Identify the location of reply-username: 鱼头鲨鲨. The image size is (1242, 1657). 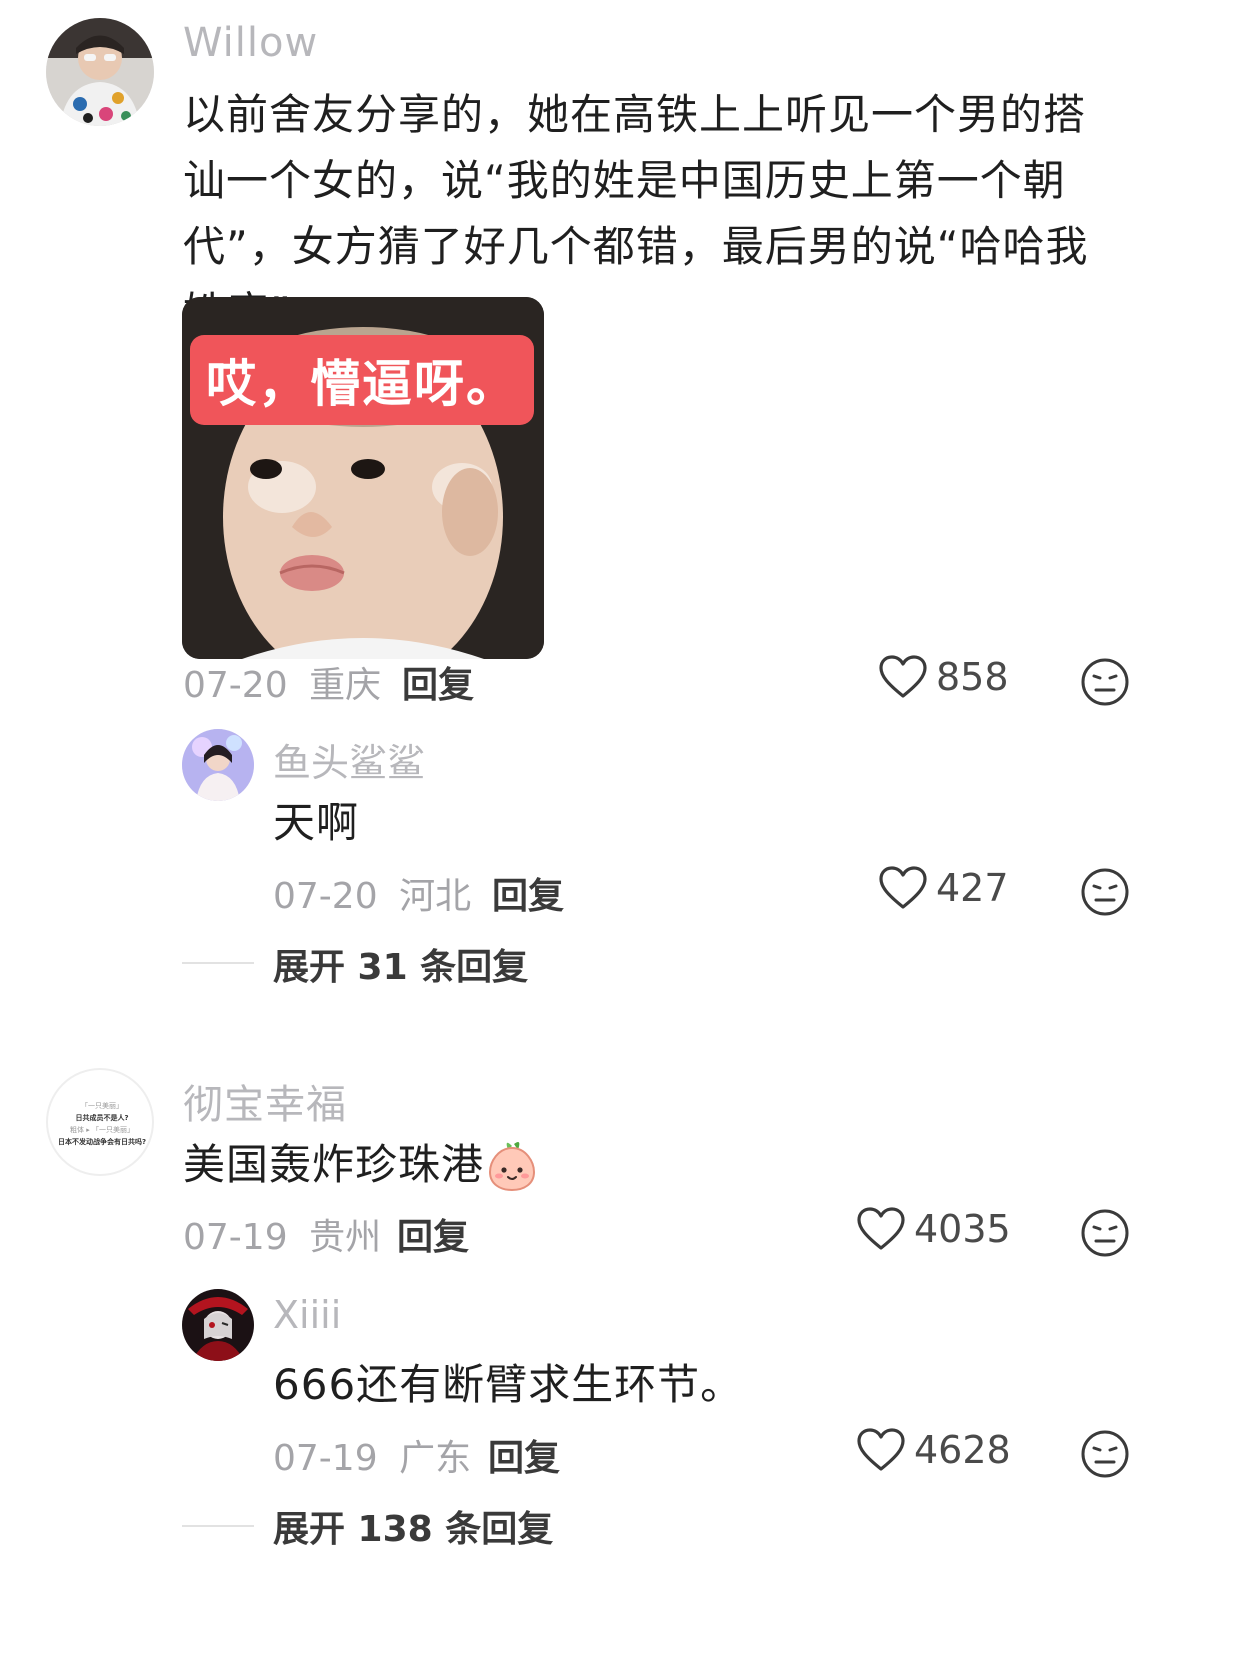
(349, 759).